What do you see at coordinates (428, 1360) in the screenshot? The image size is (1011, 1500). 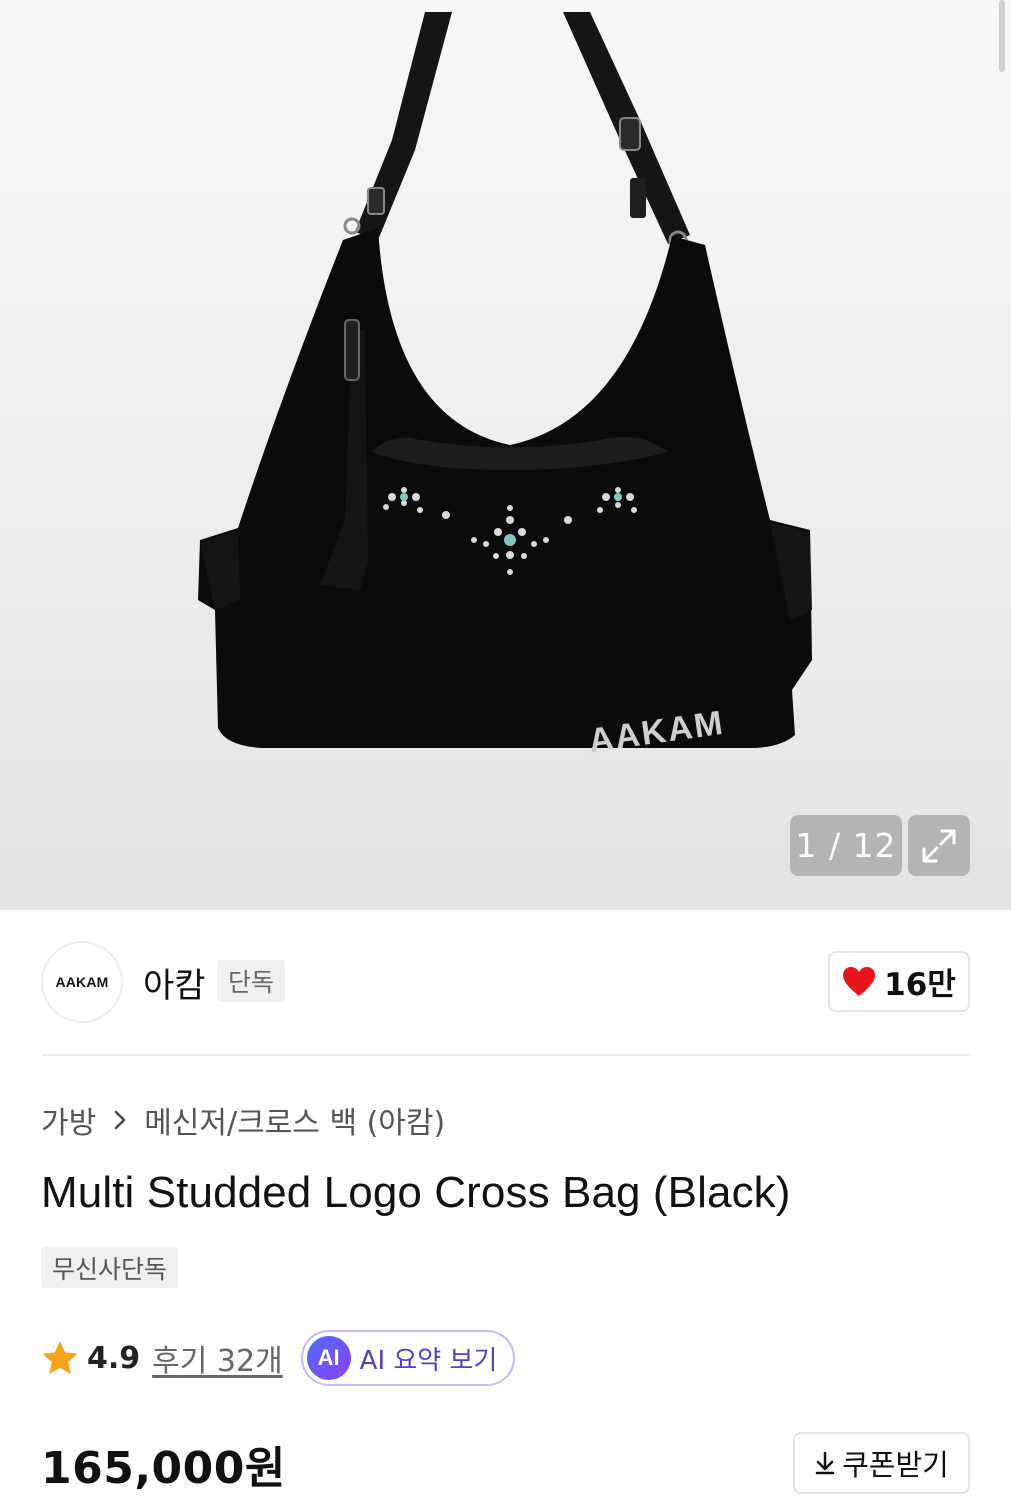 I see `ai-summary-label: AI 요약 보기` at bounding box center [428, 1360].